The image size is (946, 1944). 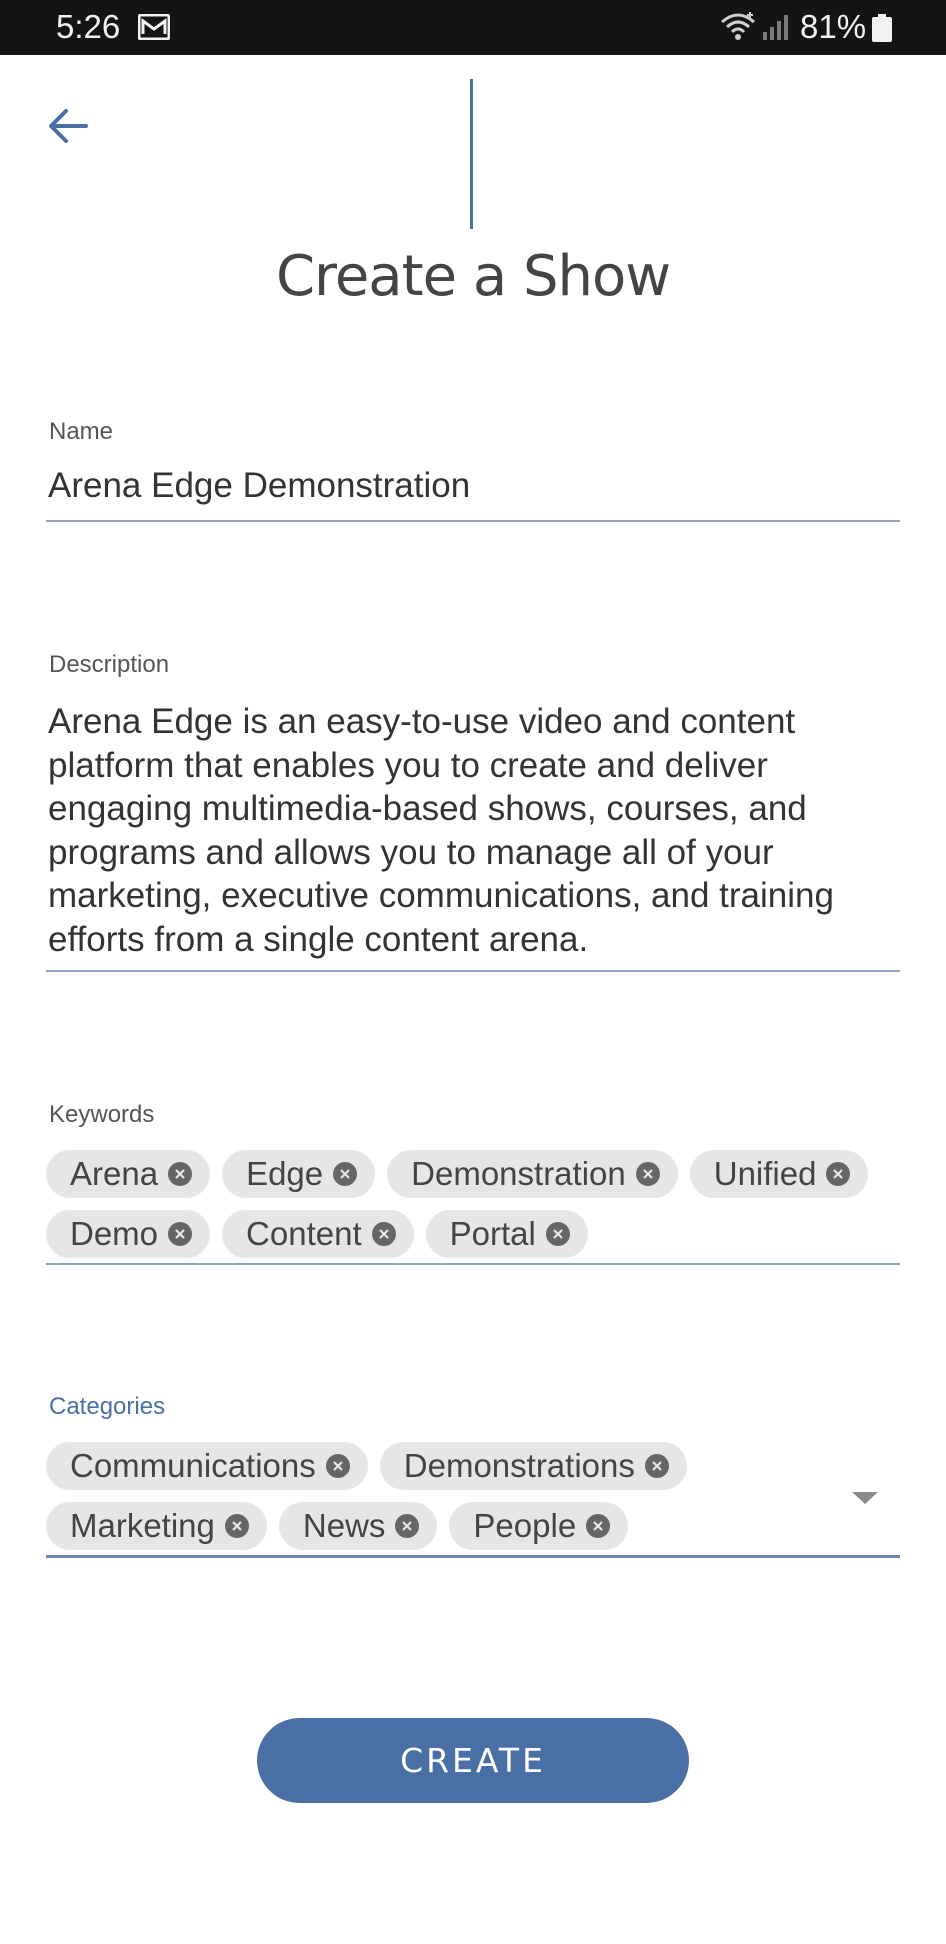 I want to click on category-chip: Communications, so click(x=207, y=1466).